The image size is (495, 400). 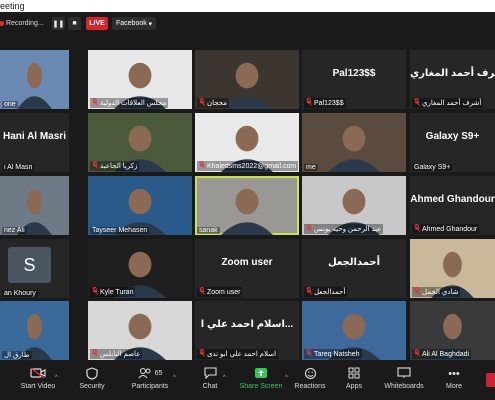 I want to click on chat-button: Chat, so click(x=210, y=378).